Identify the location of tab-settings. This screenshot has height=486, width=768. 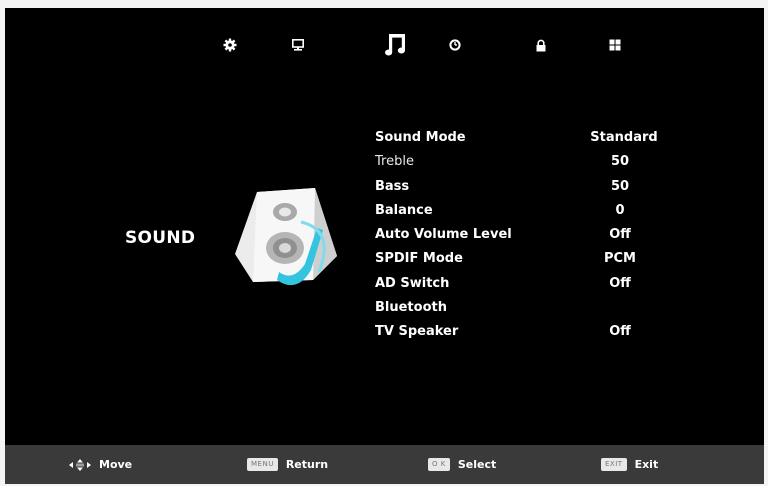
(230, 45).